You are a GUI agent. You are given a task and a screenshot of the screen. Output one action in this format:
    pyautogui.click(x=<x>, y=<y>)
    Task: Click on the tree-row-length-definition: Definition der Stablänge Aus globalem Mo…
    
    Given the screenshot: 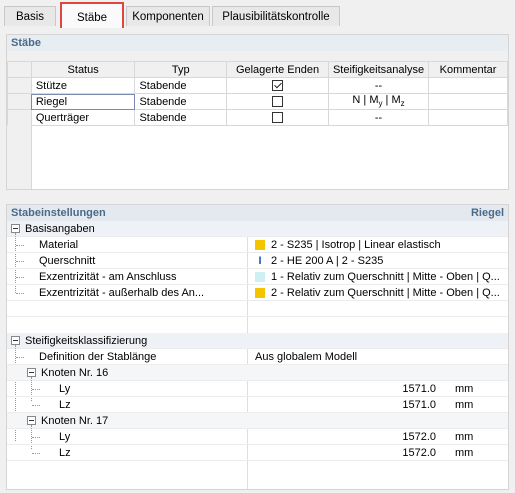 What is the action you would take?
    pyautogui.click(x=257, y=357)
    